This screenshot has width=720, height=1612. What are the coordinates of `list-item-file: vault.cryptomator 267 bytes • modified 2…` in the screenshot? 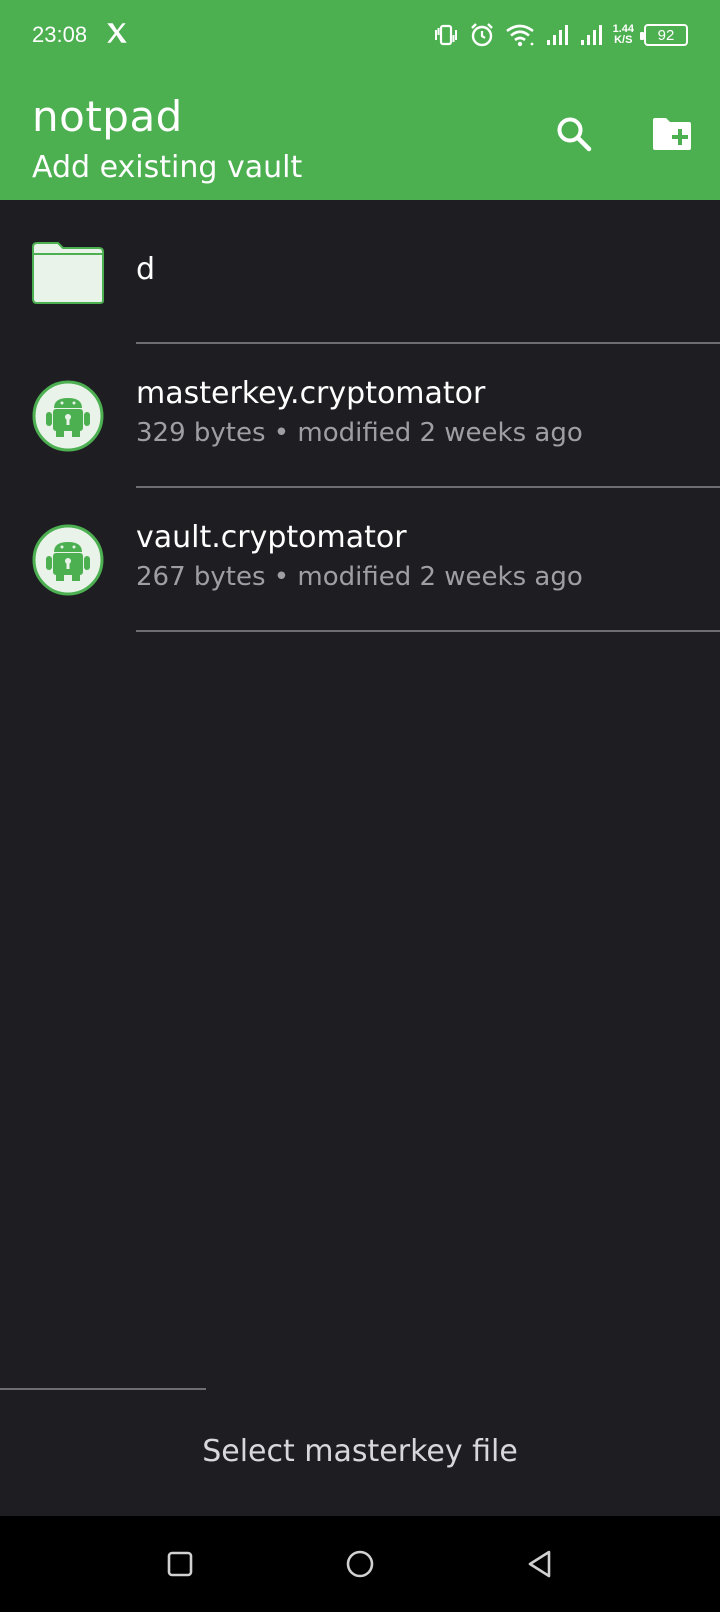 It's located at (360, 560).